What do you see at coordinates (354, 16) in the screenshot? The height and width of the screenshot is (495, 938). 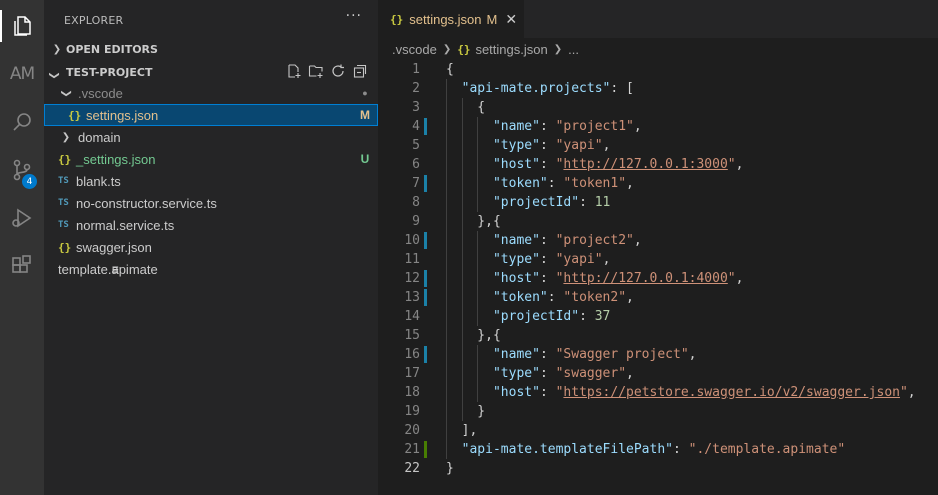 I see `more-actions-icon: ···` at bounding box center [354, 16].